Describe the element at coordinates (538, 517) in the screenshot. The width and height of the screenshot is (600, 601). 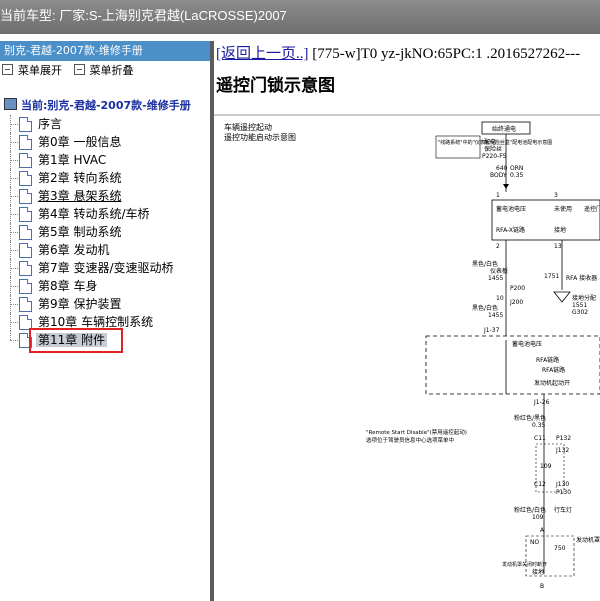
I see `wire-109: 109` at that location.